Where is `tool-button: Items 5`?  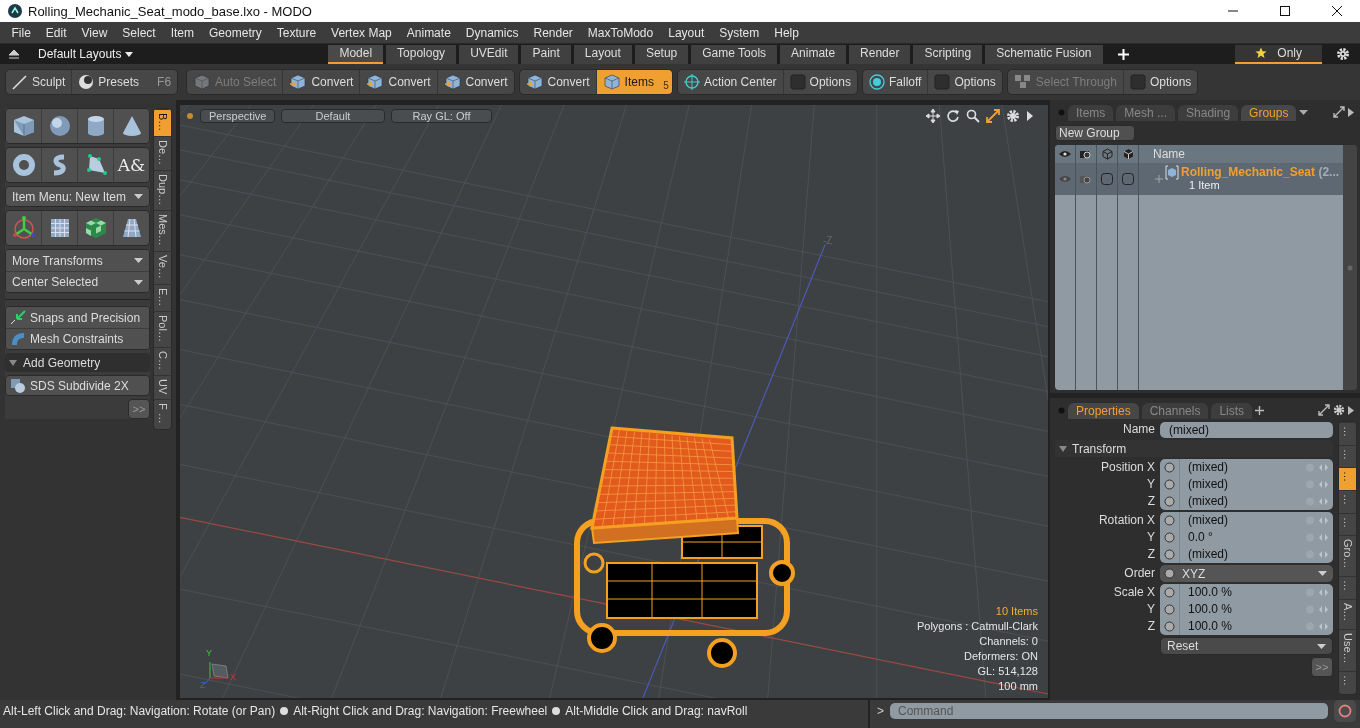 tool-button: Items 5 is located at coordinates (633, 82).